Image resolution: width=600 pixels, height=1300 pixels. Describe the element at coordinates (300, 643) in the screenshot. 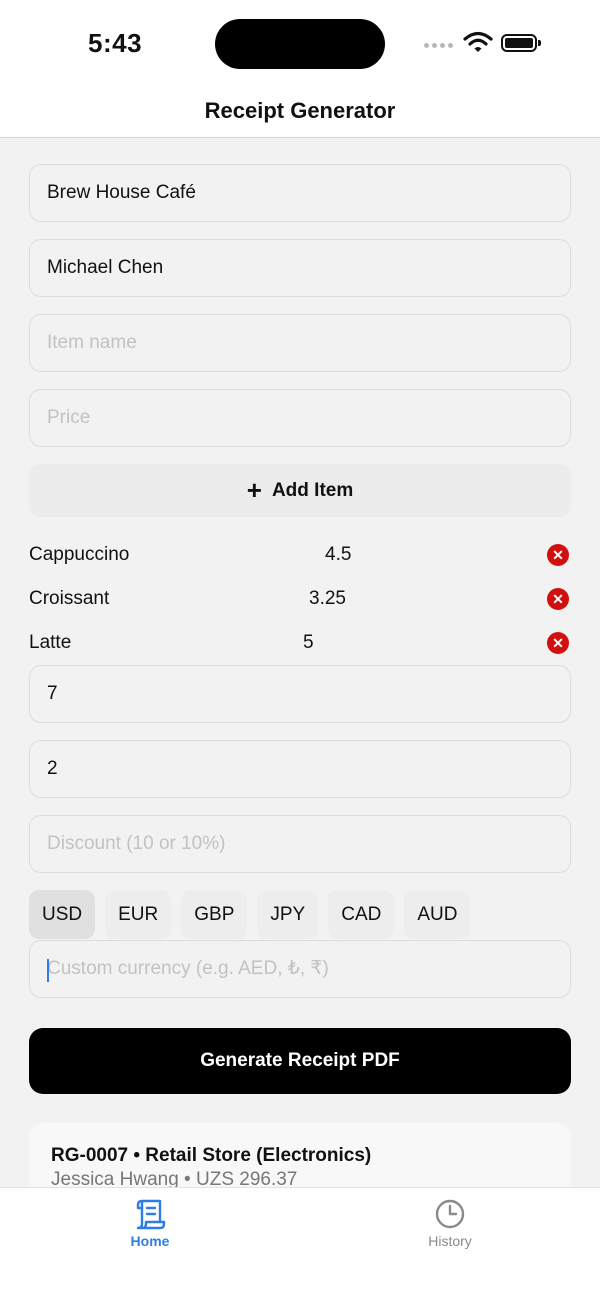

I see `list-item: Latte 5 ✕` at that location.